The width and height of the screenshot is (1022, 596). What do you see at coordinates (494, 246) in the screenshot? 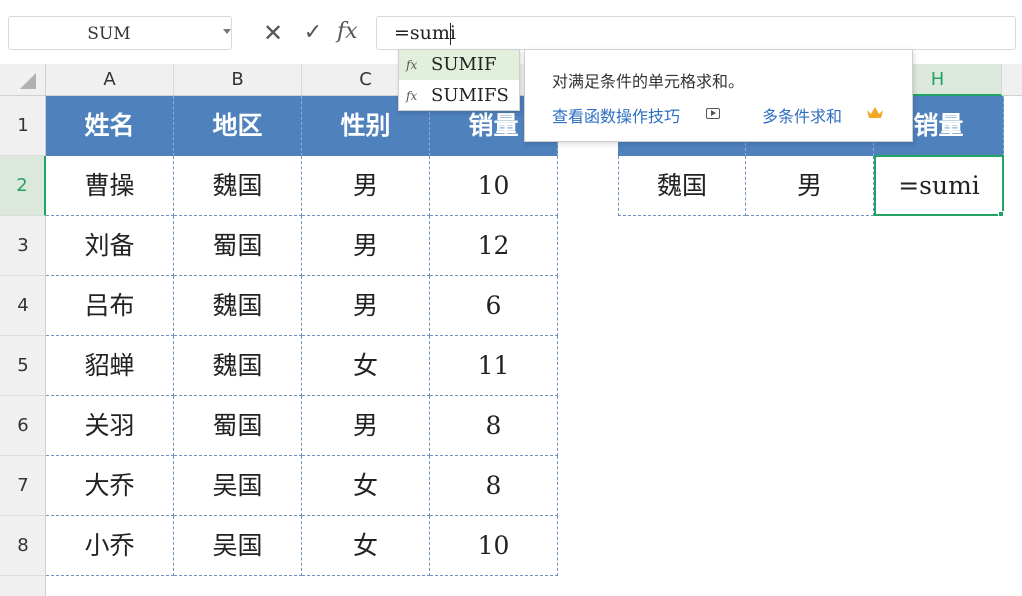
I see `table-cell: 12` at bounding box center [494, 246].